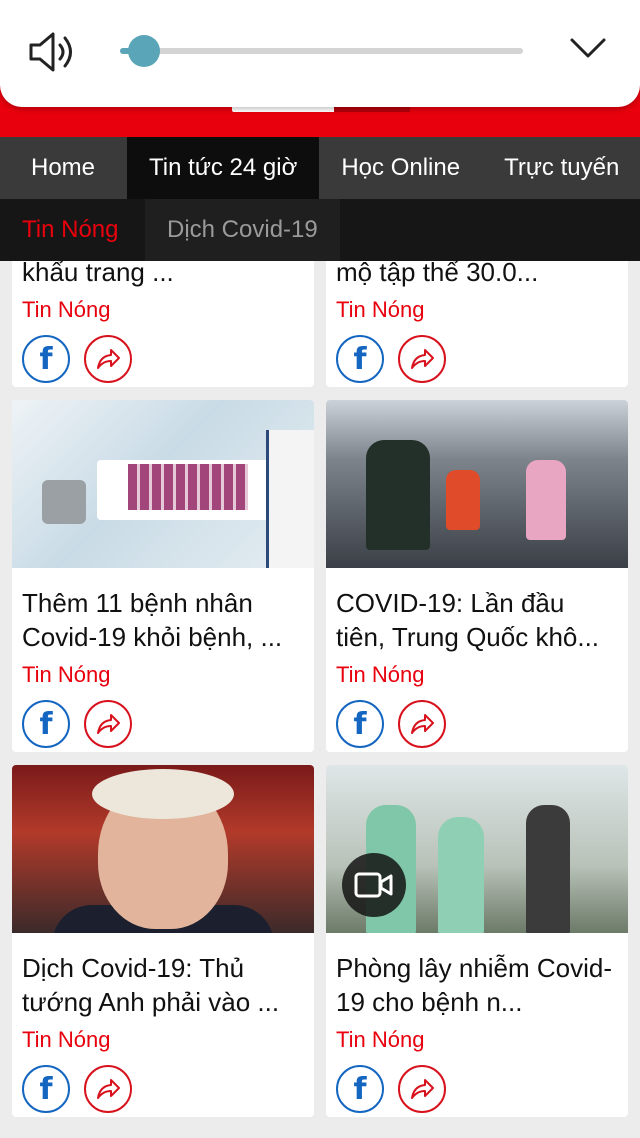 Image resolution: width=640 pixels, height=1138 pixels. Describe the element at coordinates (144, 51) in the screenshot. I see `volume-slider-thumb` at that location.